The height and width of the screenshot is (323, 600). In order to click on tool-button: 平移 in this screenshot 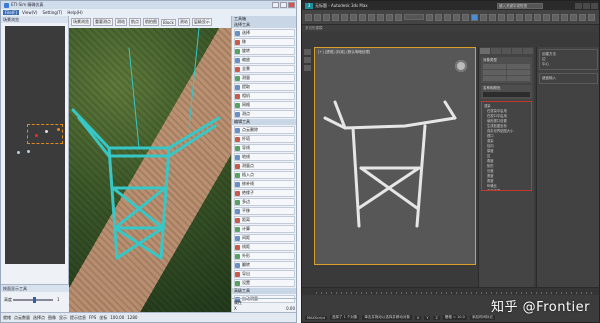, I will do `click(264, 211)`.